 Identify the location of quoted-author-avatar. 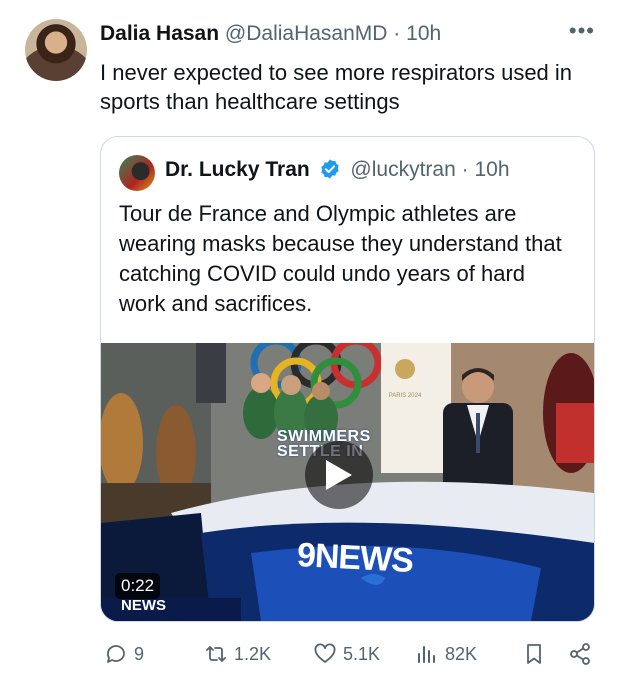
(137, 173).